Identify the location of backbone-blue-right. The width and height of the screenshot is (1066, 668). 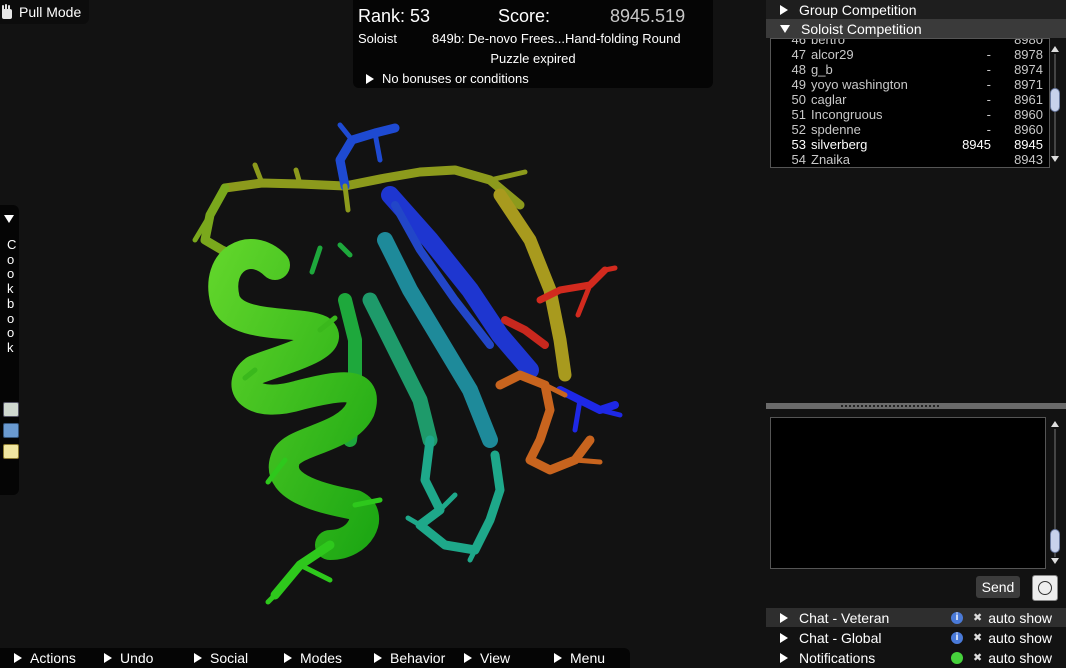
(587, 400).